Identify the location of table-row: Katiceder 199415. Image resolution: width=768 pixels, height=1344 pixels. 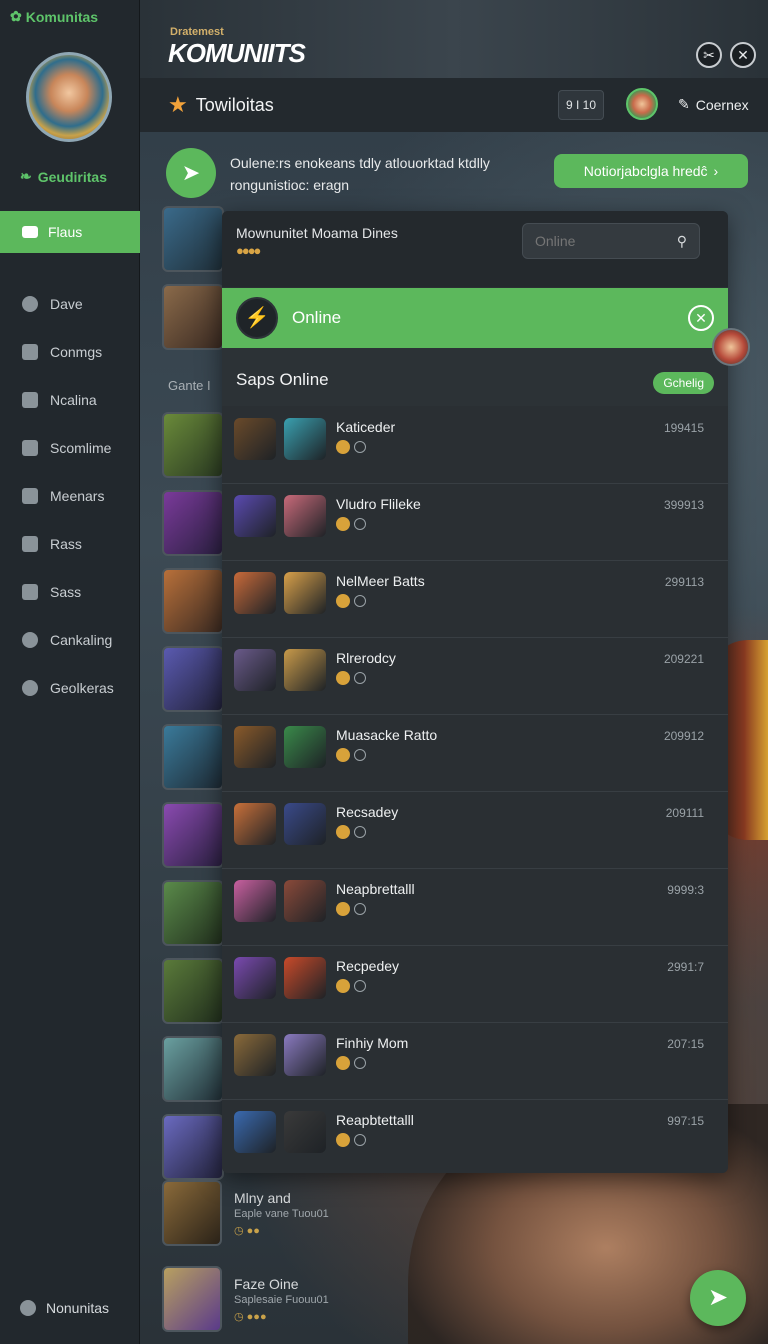
(475, 445).